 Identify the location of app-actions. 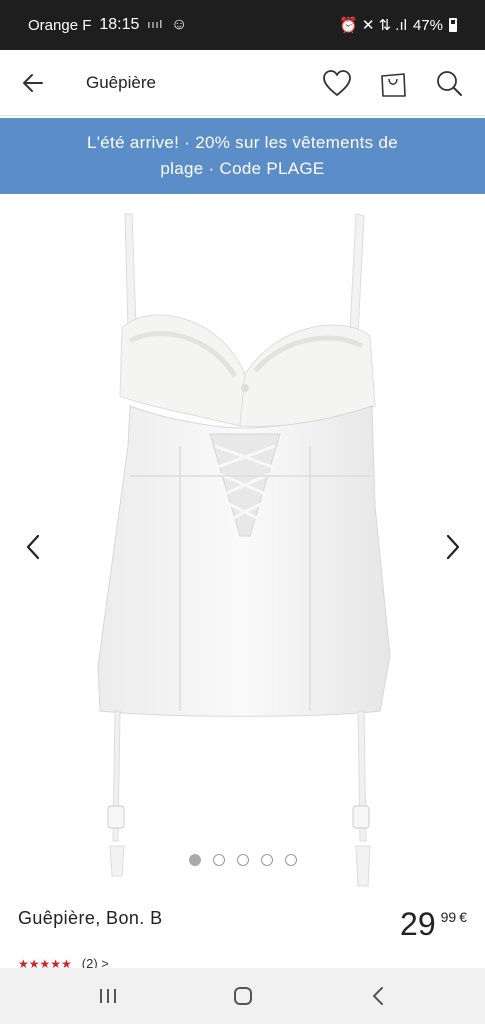
(400, 83).